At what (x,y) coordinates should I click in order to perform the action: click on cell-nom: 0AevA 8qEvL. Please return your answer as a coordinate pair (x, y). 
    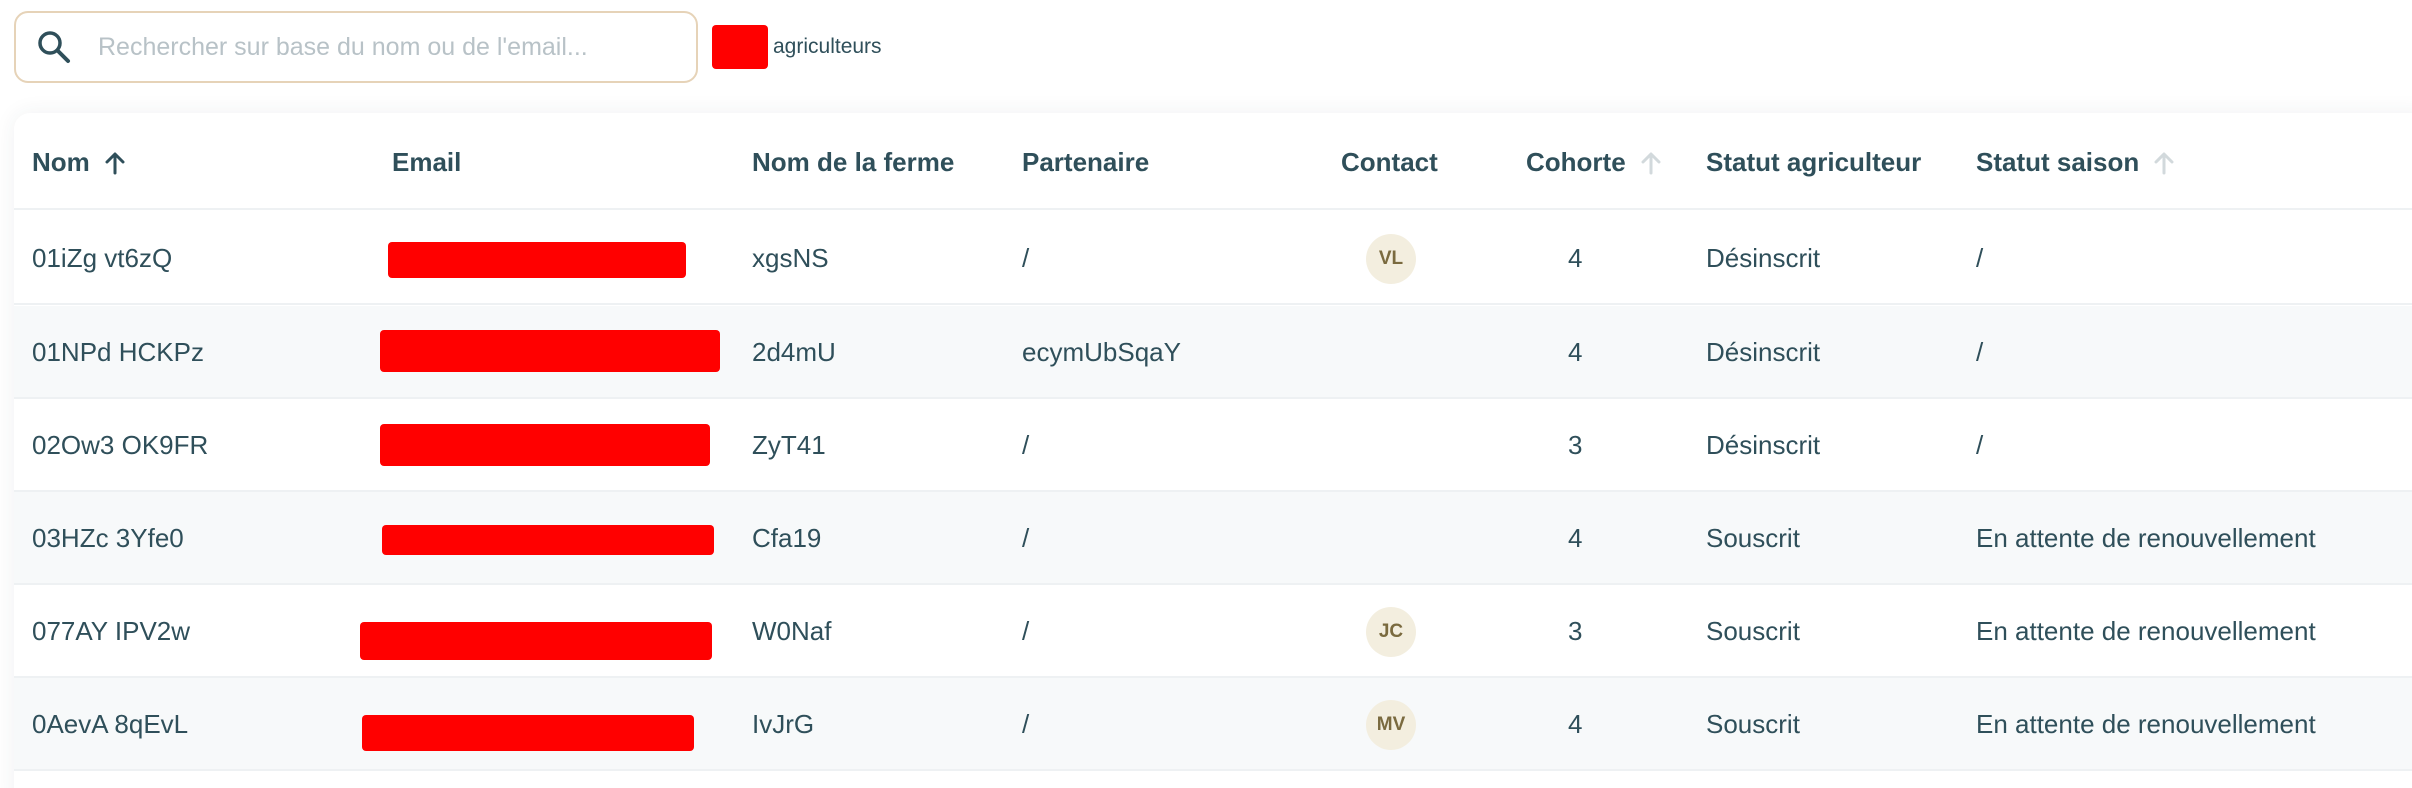
    Looking at the image, I should click on (110, 724).